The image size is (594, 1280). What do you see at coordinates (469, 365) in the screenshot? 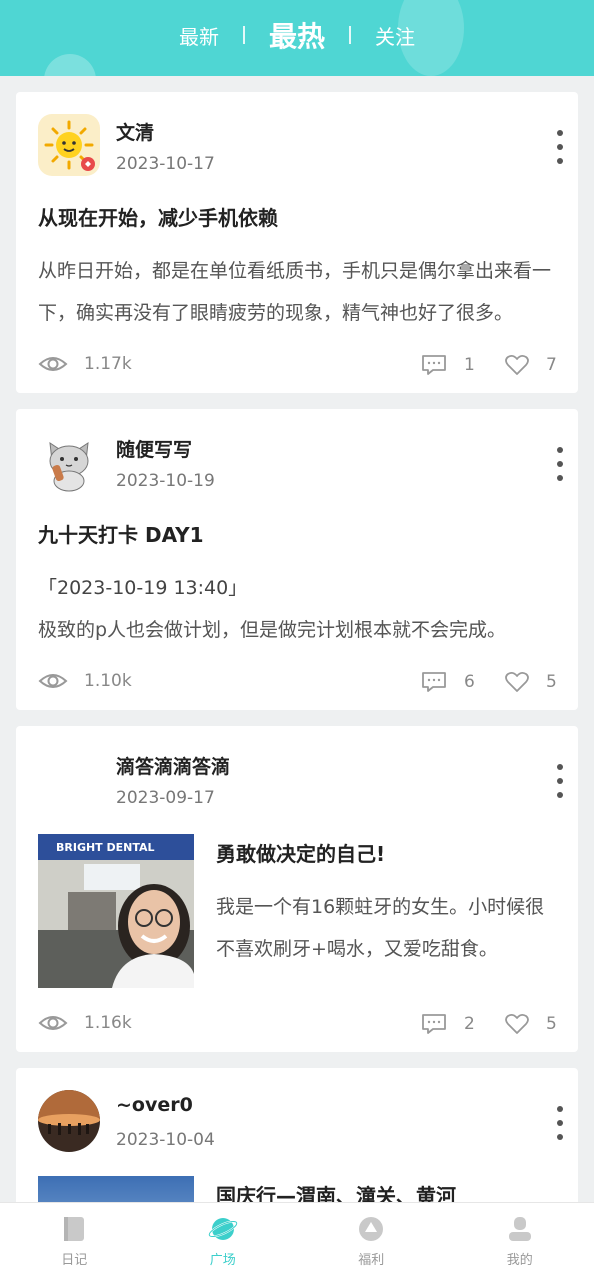
I see `comments-count: 1` at bounding box center [469, 365].